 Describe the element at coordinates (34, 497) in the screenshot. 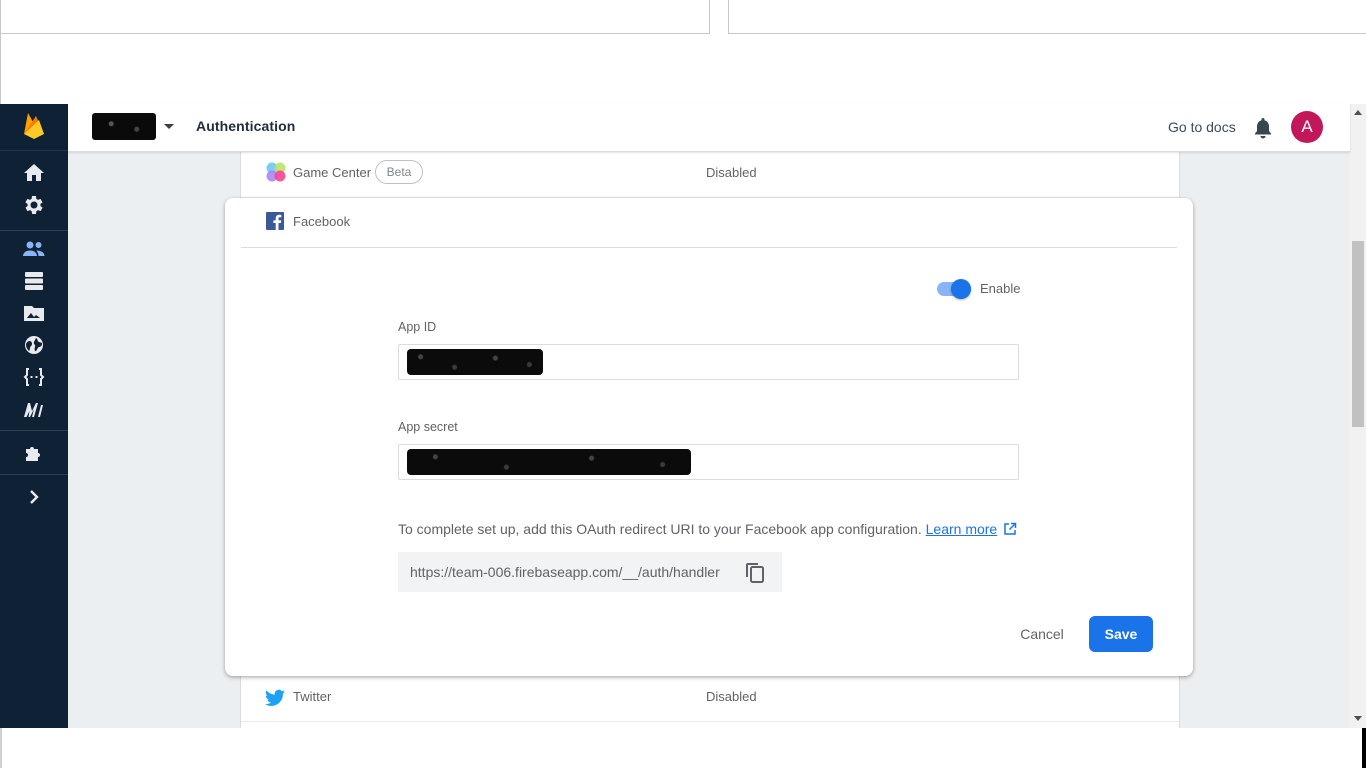

I see `expand-icon` at that location.